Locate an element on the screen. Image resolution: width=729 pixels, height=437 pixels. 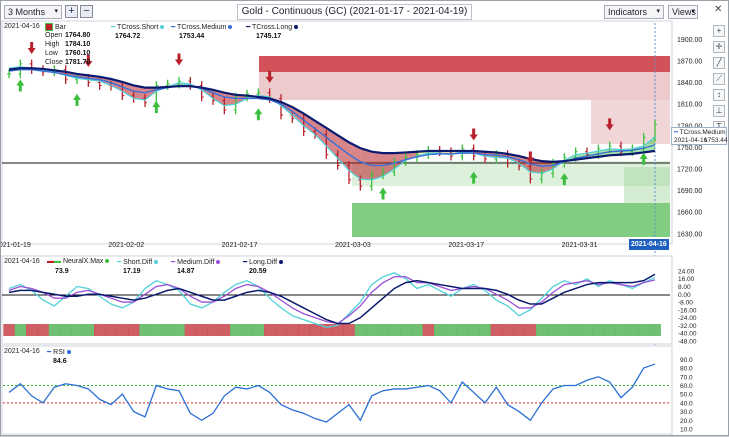
diff-medium-value: 14.87 is located at coordinates (186, 271).